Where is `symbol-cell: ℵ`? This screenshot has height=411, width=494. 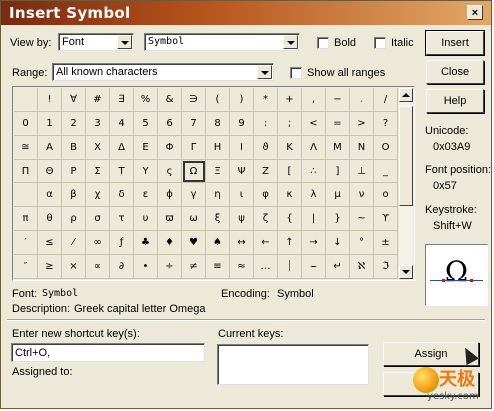 symbol-cell: ℵ is located at coordinates (362, 266).